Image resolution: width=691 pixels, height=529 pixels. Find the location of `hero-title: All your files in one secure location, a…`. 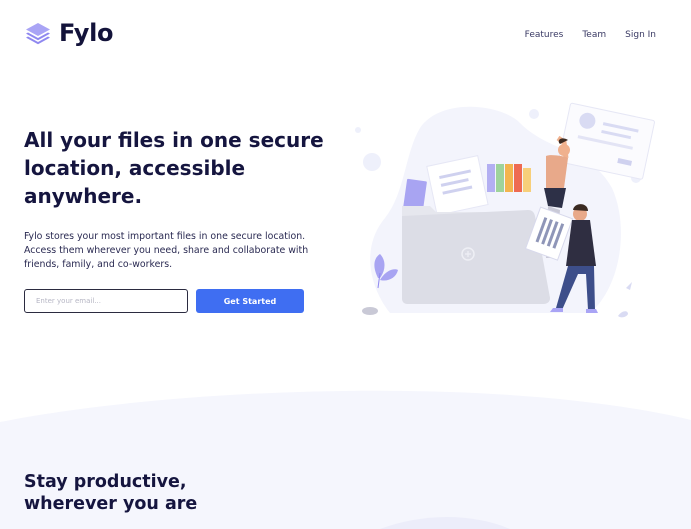

hero-title: All your files in one secure location, a… is located at coordinates (174, 168).